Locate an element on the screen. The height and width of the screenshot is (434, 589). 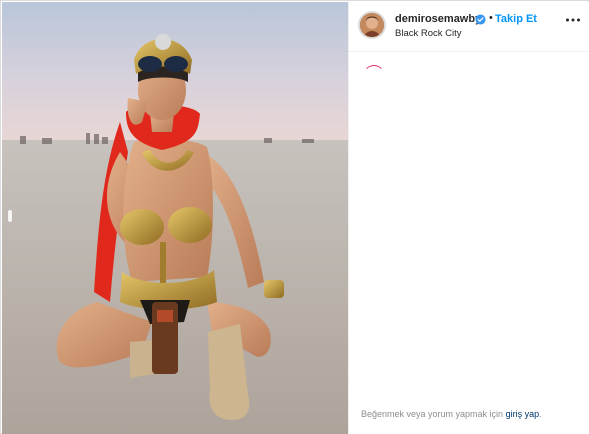
follow-button: Takip Et is located at coordinates (516, 19).